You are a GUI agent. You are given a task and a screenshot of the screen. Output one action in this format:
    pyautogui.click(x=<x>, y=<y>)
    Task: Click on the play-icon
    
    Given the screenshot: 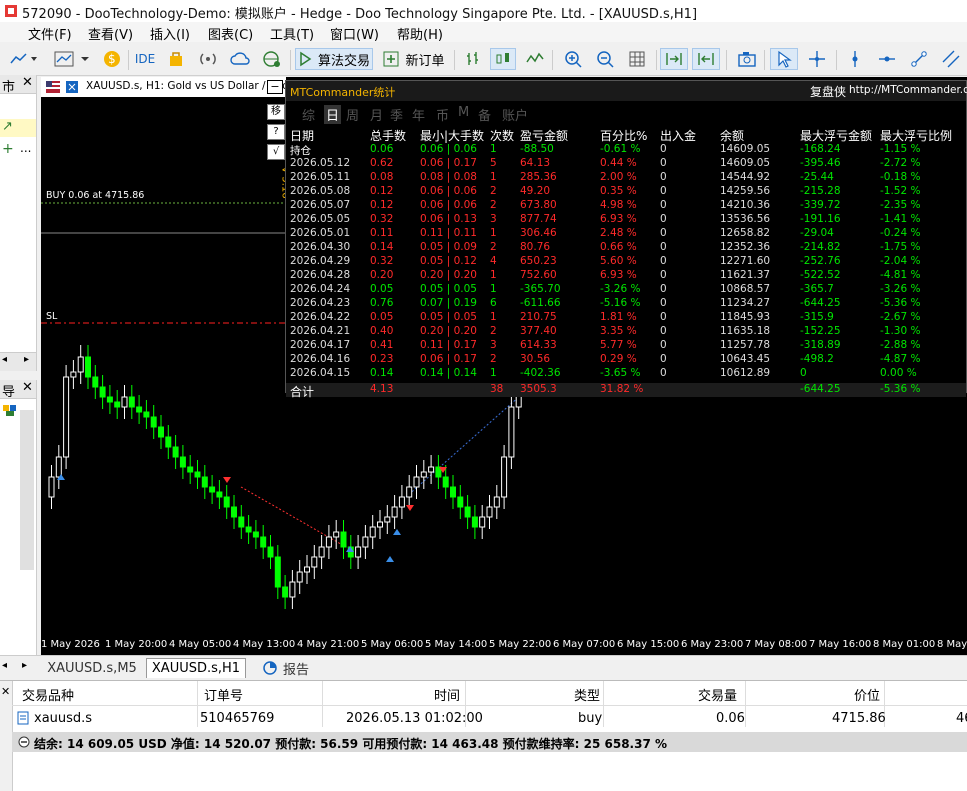 What is the action you would take?
    pyautogui.click(x=306, y=59)
    